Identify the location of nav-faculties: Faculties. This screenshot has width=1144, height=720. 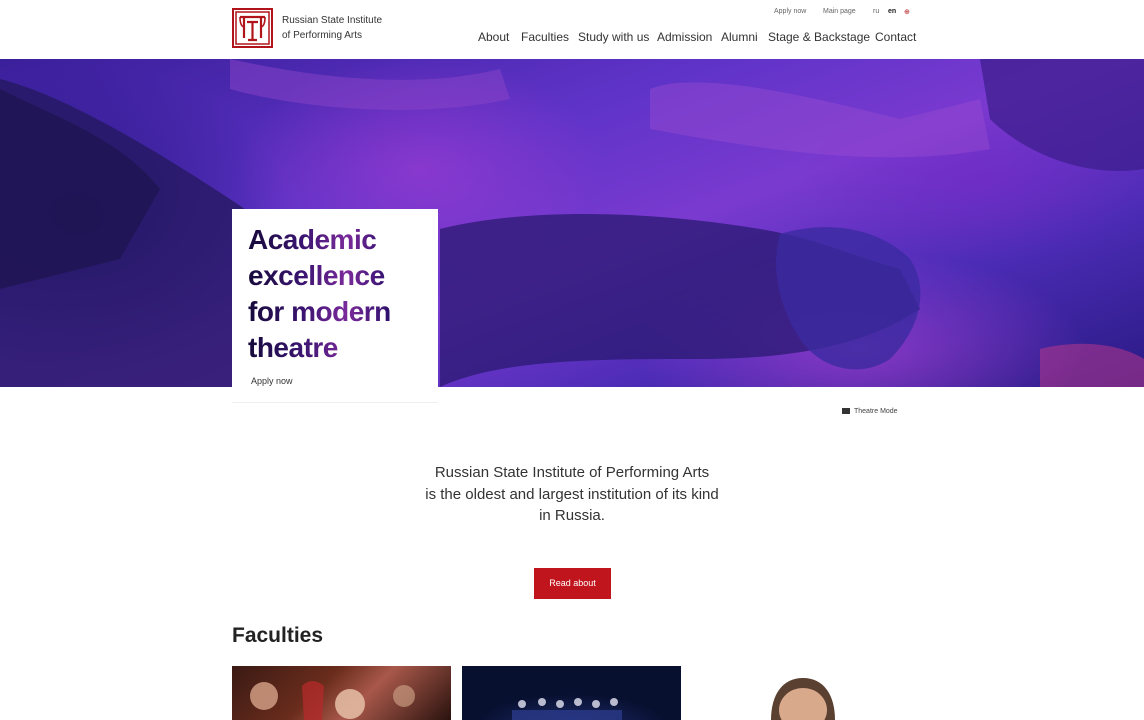
(545, 38).